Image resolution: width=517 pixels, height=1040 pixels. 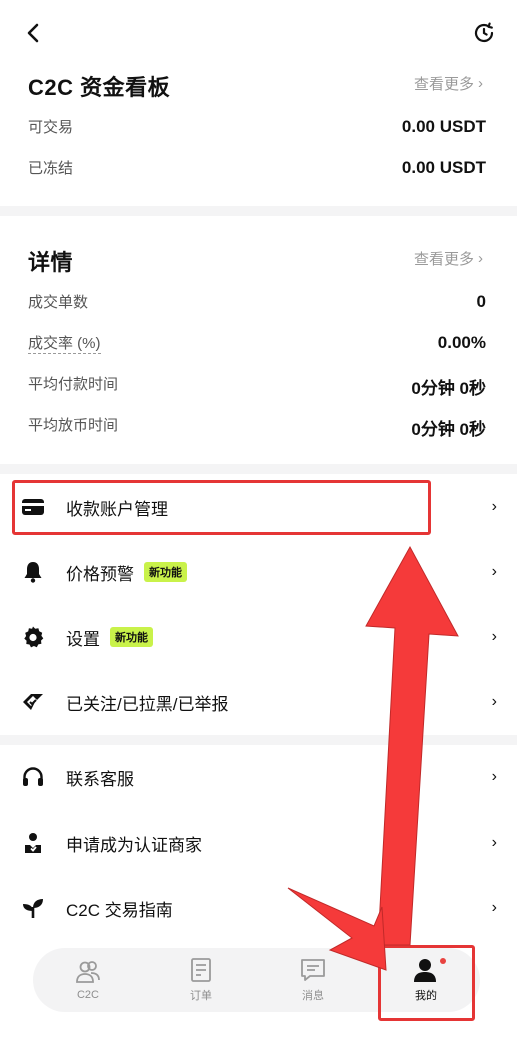 What do you see at coordinates (119, 910) in the screenshot?
I see `menu-item-label: C2C 交易指南` at bounding box center [119, 910].